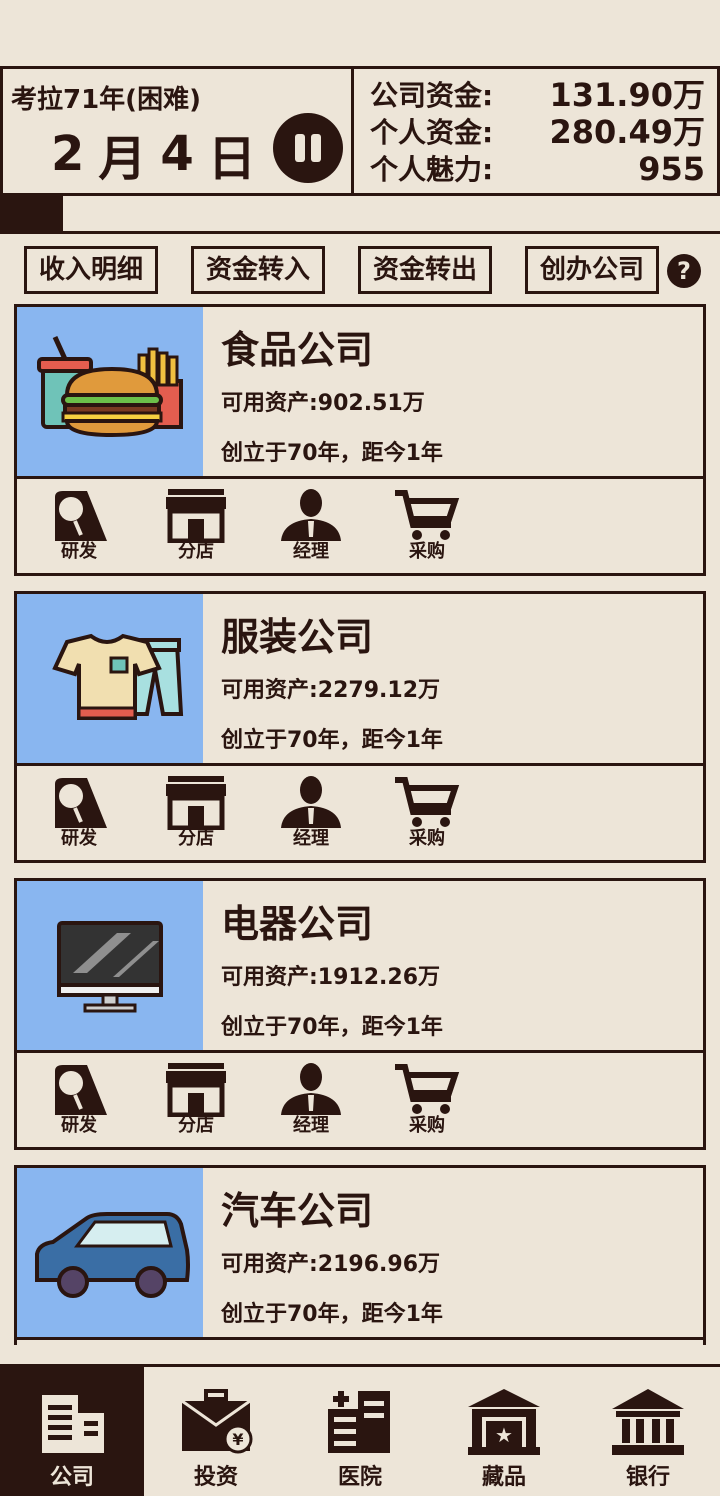 The image size is (720, 1496). Describe the element at coordinates (537, 95) in the screenshot. I see `company-funds-row: 公司资金: 131.90万` at that location.